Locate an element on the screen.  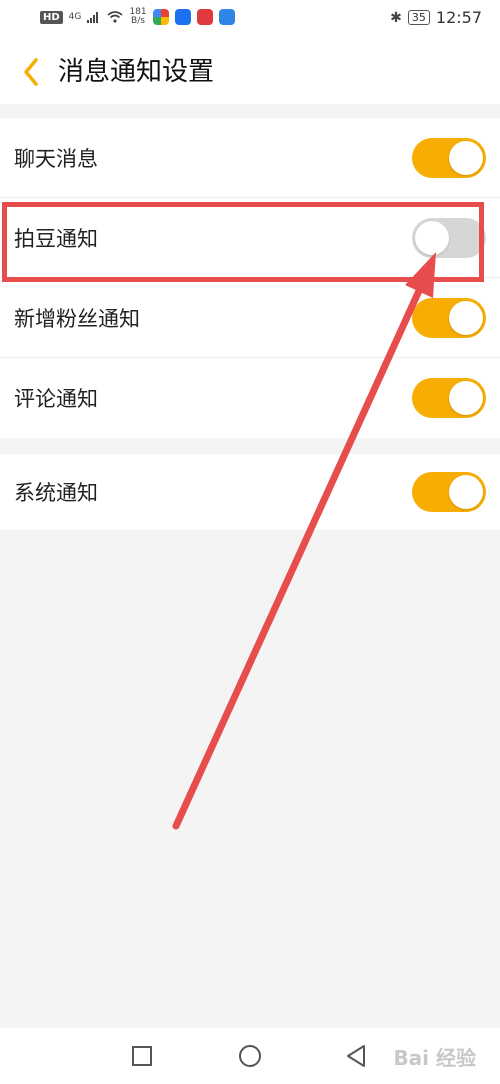
chat-toggle is located at coordinates (449, 157).